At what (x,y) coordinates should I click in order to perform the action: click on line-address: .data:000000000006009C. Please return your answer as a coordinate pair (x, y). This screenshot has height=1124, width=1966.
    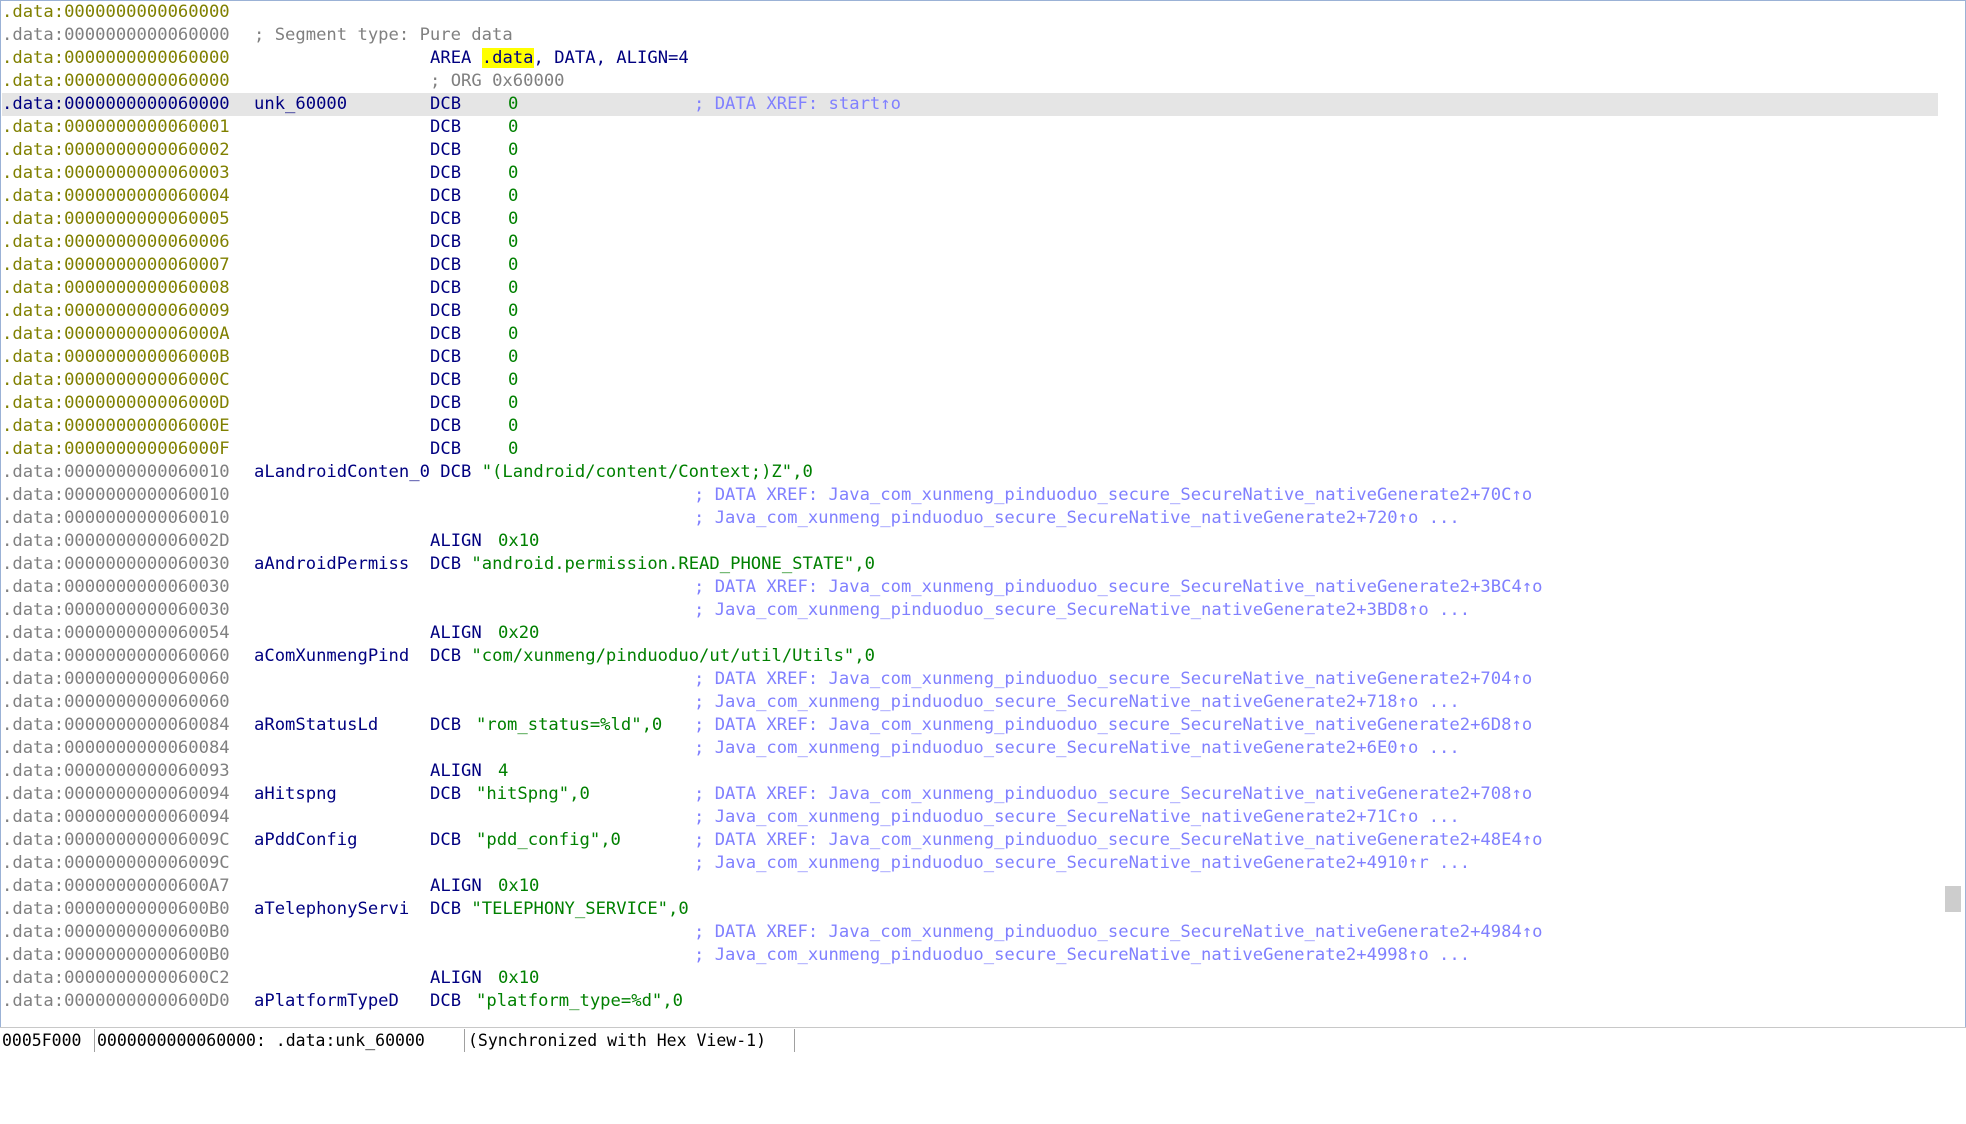
    Looking at the image, I should click on (116, 863).